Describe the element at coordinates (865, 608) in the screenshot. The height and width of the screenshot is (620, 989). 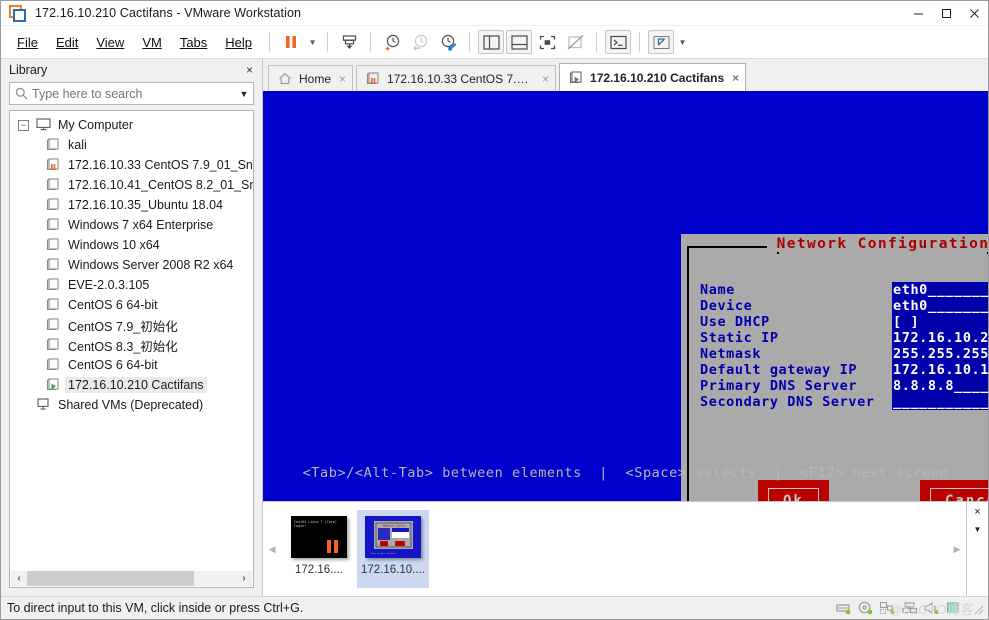
I see `cd-dvd-icon` at that location.